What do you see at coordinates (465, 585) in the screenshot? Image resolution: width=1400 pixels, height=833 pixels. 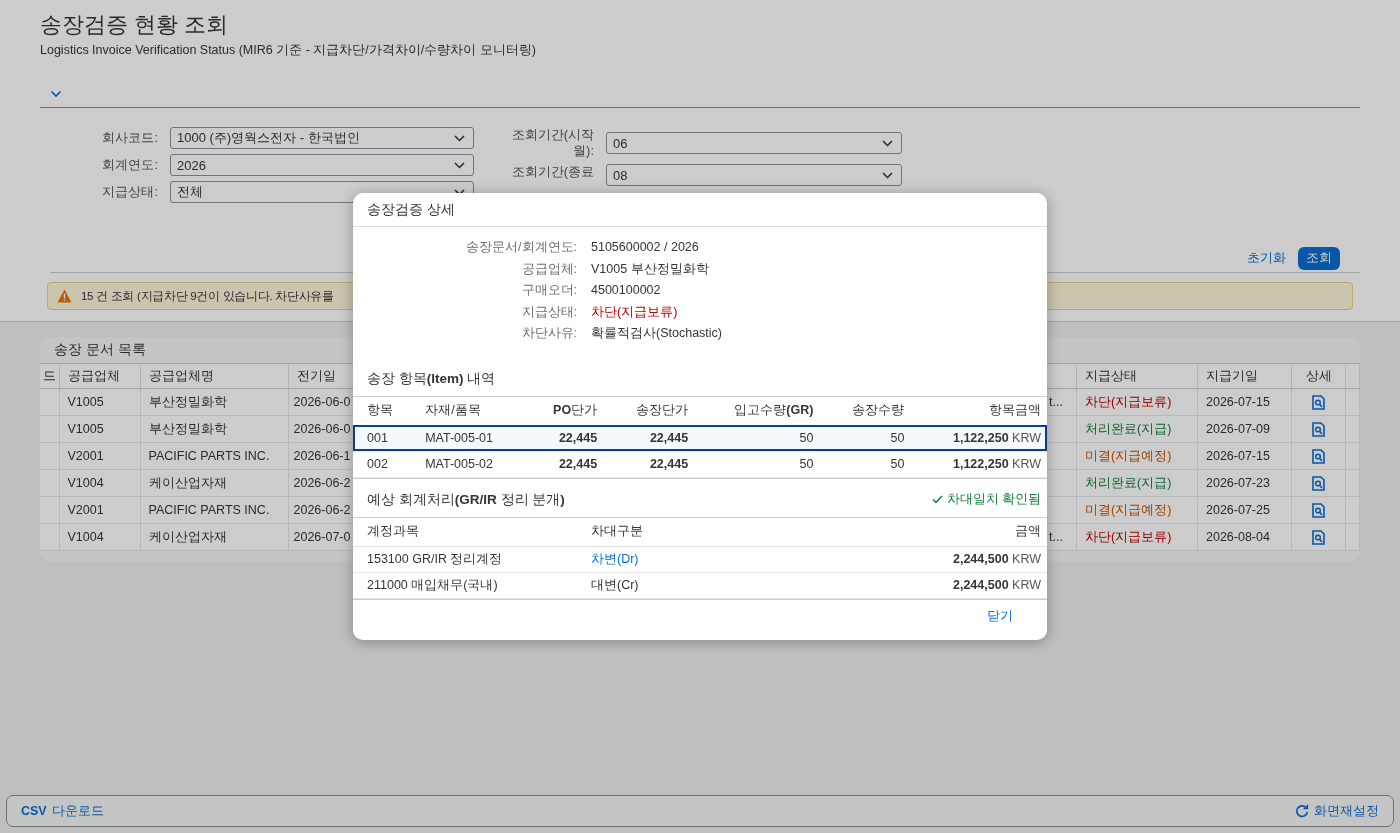 I see `table-cell: 211000 매입채무(국내)` at bounding box center [465, 585].